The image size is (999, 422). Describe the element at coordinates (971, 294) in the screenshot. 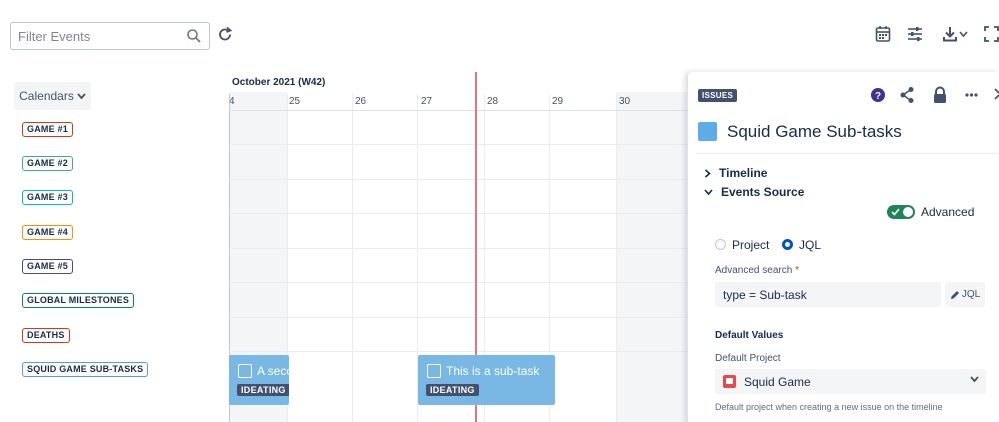

I see `jql-button-label: JQL` at that location.